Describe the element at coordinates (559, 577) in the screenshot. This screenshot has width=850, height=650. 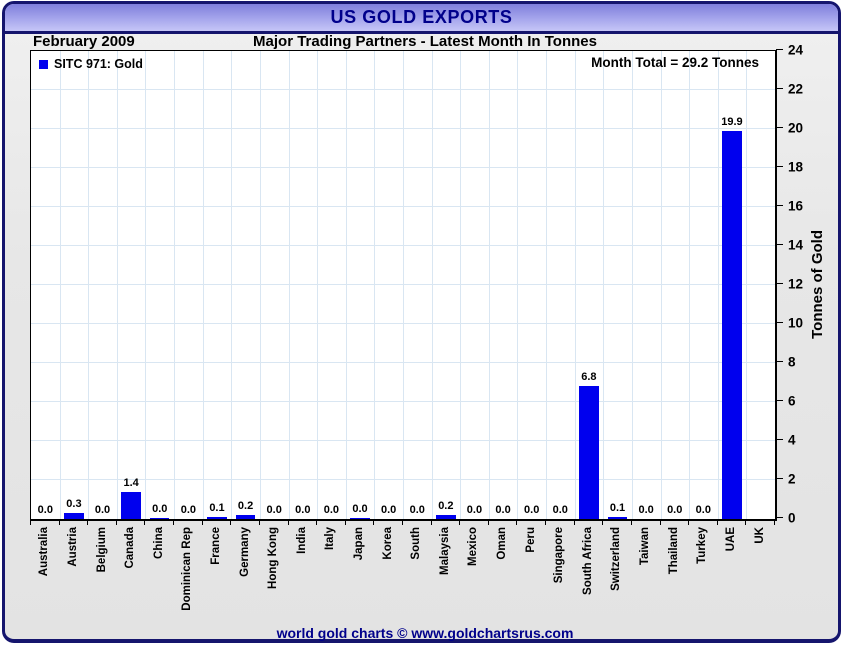
I see `x-axis-label-cell: Singapore` at that location.